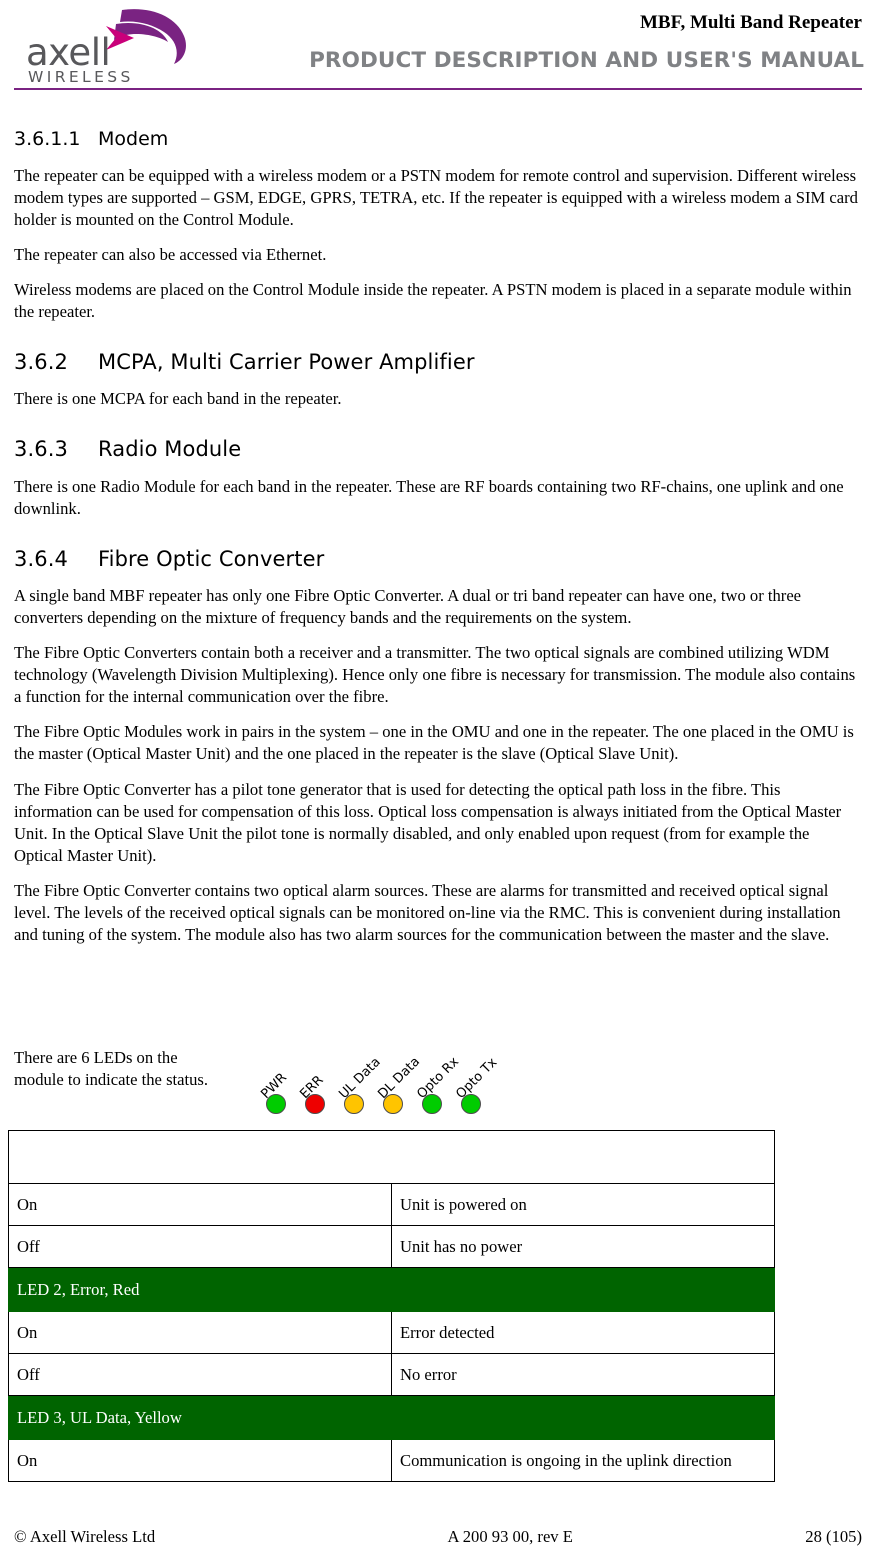 This screenshot has width=876, height=1561. What do you see at coordinates (438, 559) in the screenshot?
I see `heading-fibre-optic: 3.6.4 Fibre Optic Converter` at bounding box center [438, 559].